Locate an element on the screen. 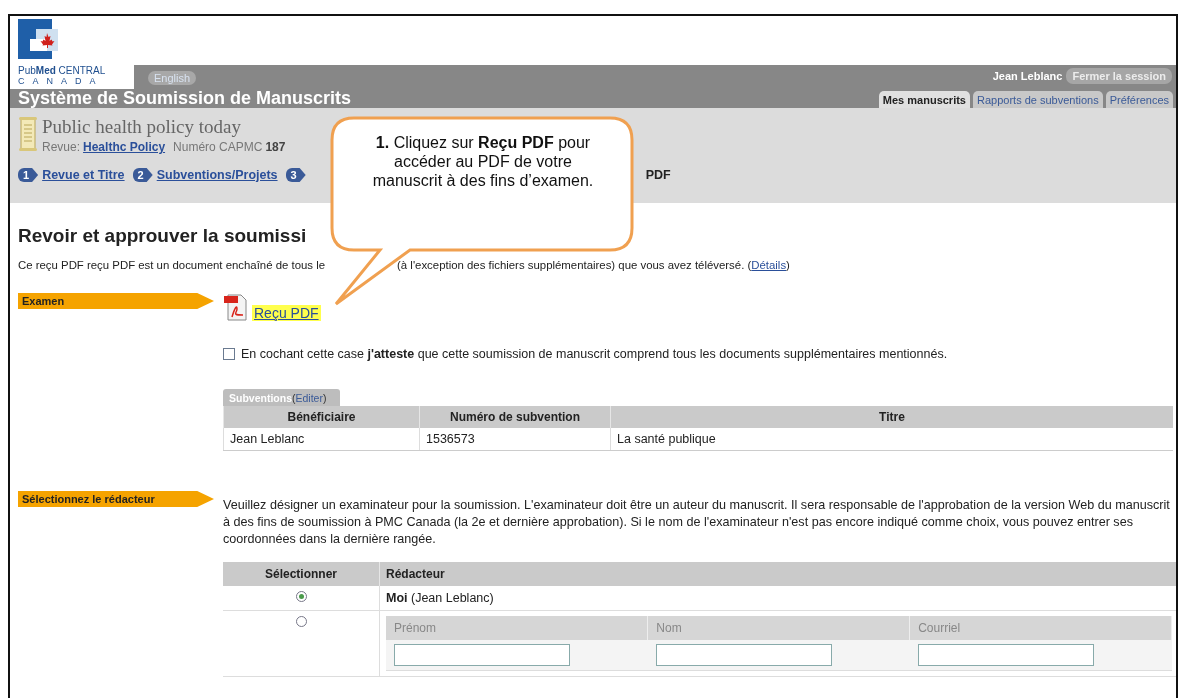  brand-name: PubMed CENTRAL is located at coordinates (62, 70).